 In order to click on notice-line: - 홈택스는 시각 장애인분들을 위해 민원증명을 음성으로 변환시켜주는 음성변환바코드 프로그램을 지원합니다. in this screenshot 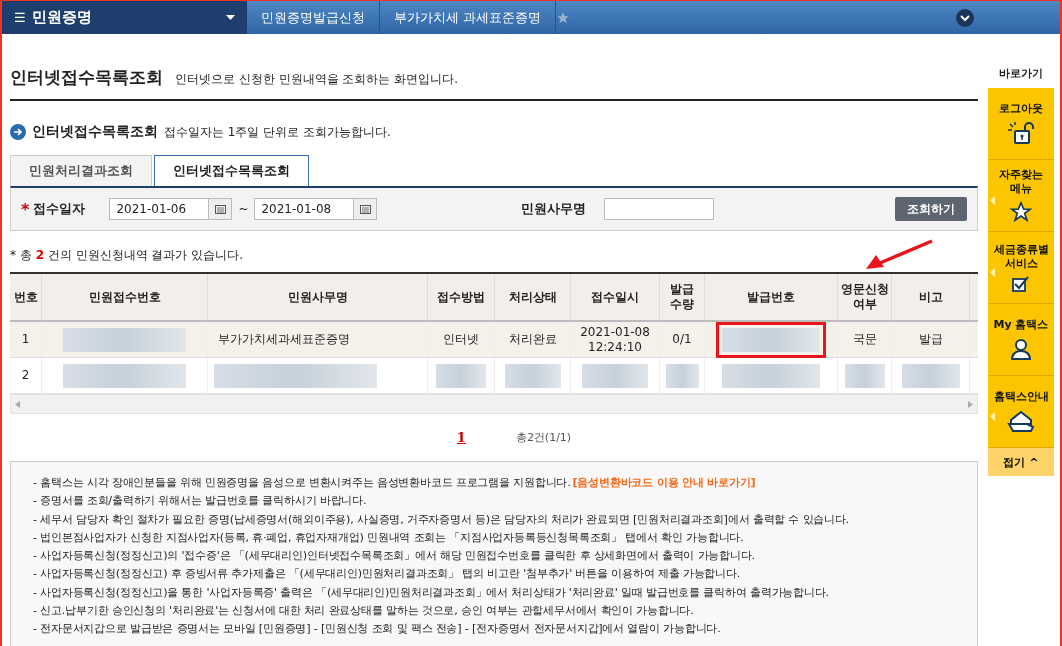, I will do `click(302, 482)`.